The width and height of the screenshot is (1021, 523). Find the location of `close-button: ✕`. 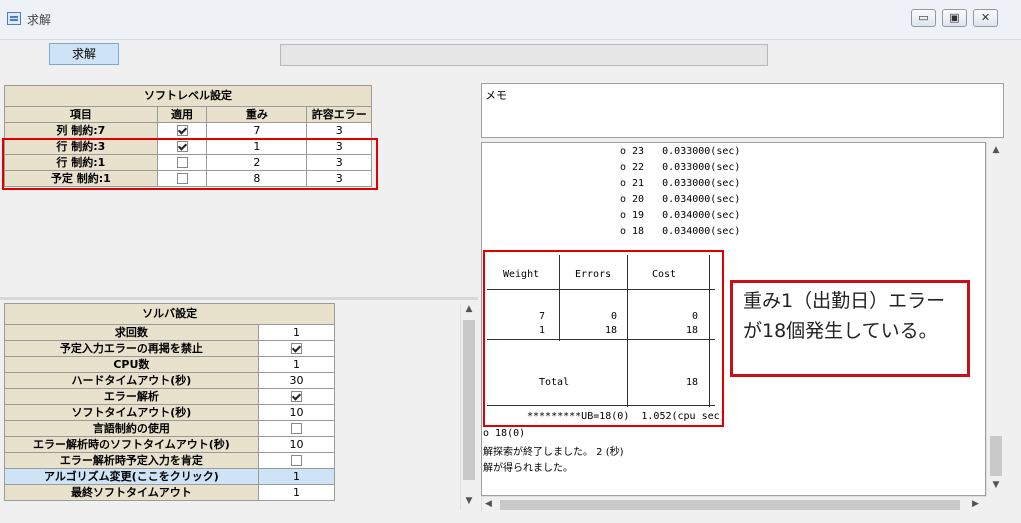

close-button: ✕ is located at coordinates (985, 18).